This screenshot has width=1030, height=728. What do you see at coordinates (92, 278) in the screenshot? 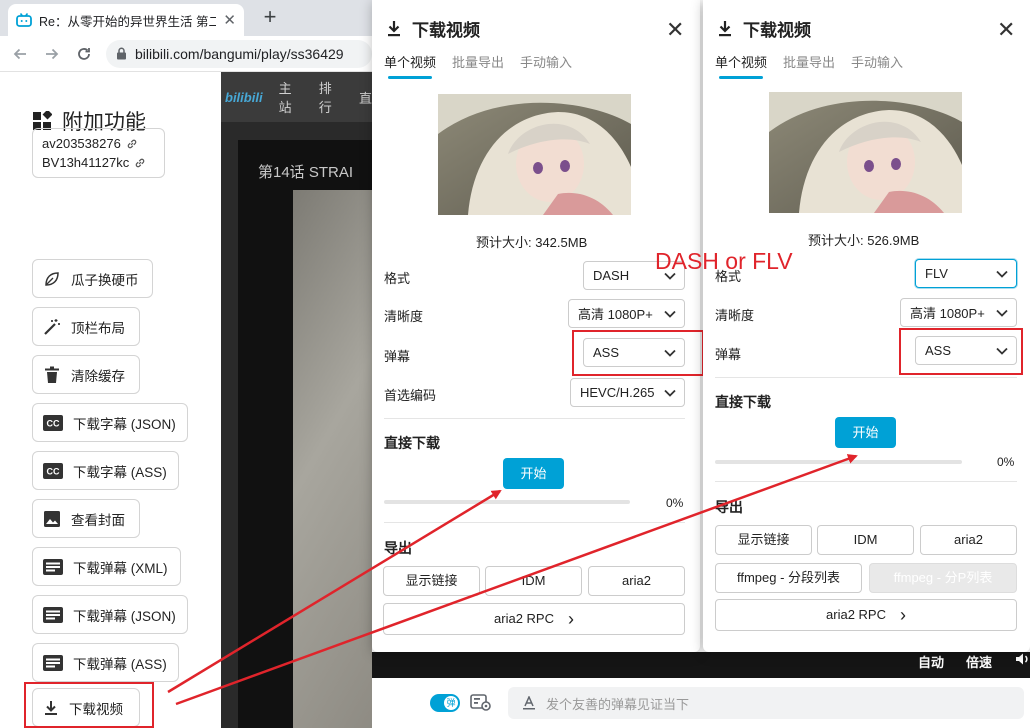
I see `sidebar-item-coin-exchange: 瓜子换硬币` at bounding box center [92, 278].